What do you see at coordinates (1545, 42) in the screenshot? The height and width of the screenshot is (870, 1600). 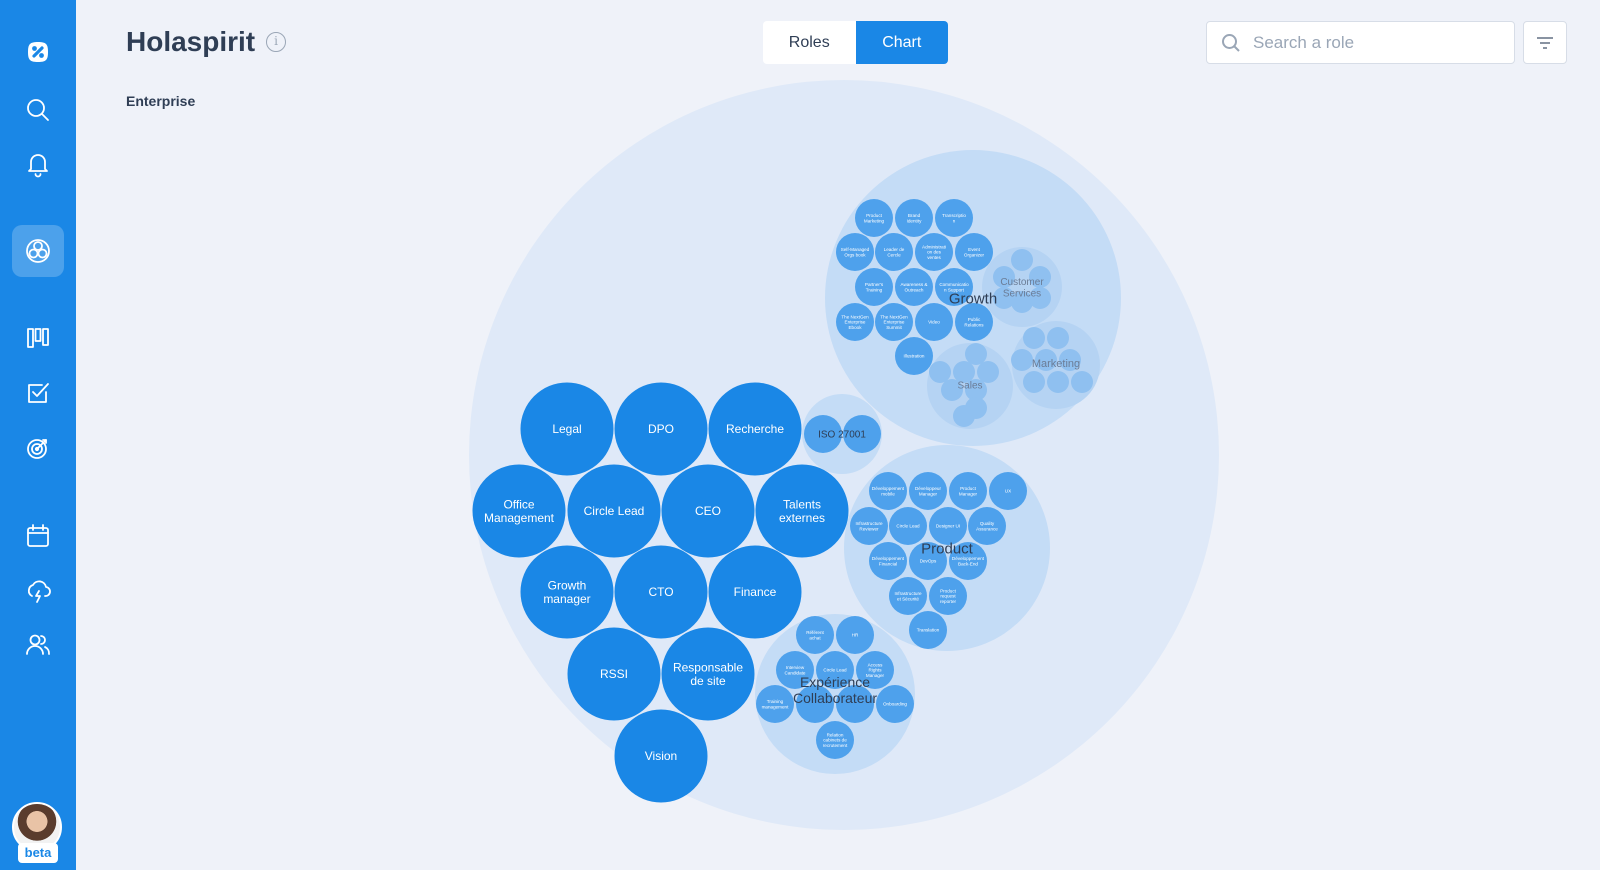 I see `filter-button` at bounding box center [1545, 42].